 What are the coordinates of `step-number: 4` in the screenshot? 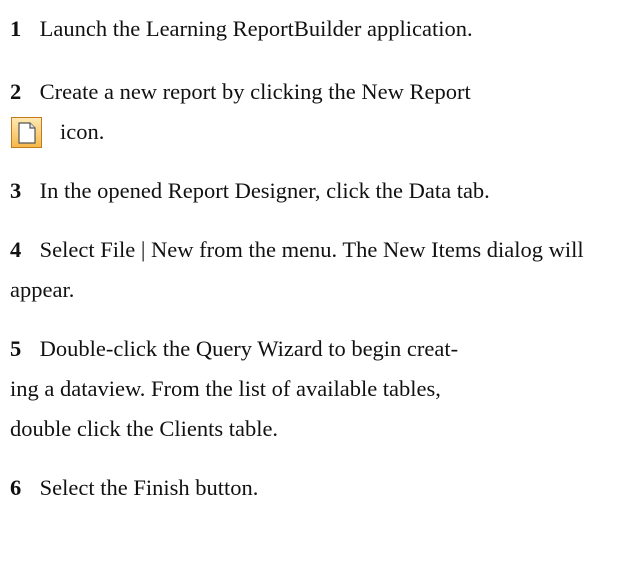 It's located at (16, 249).